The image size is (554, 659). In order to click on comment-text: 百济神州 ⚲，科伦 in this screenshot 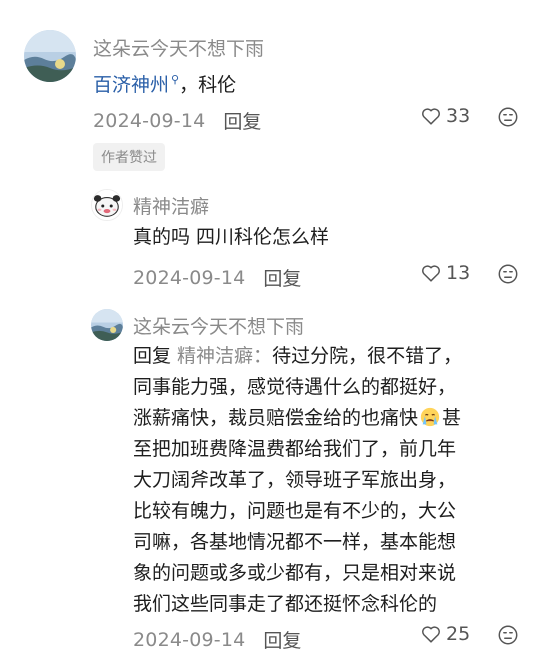, I will do `click(164, 82)`.